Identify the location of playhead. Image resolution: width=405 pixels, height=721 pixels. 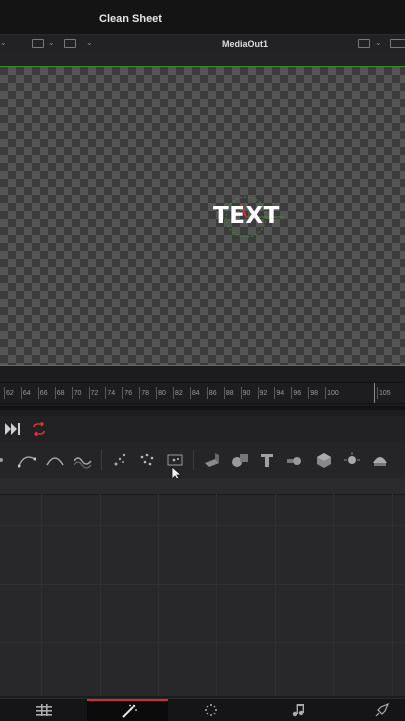
(374, 393).